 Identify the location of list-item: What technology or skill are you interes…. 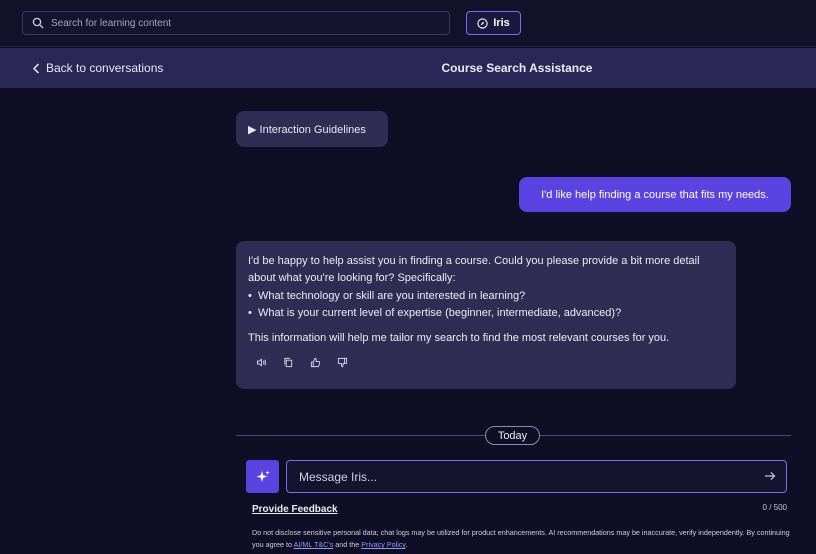
(486, 296).